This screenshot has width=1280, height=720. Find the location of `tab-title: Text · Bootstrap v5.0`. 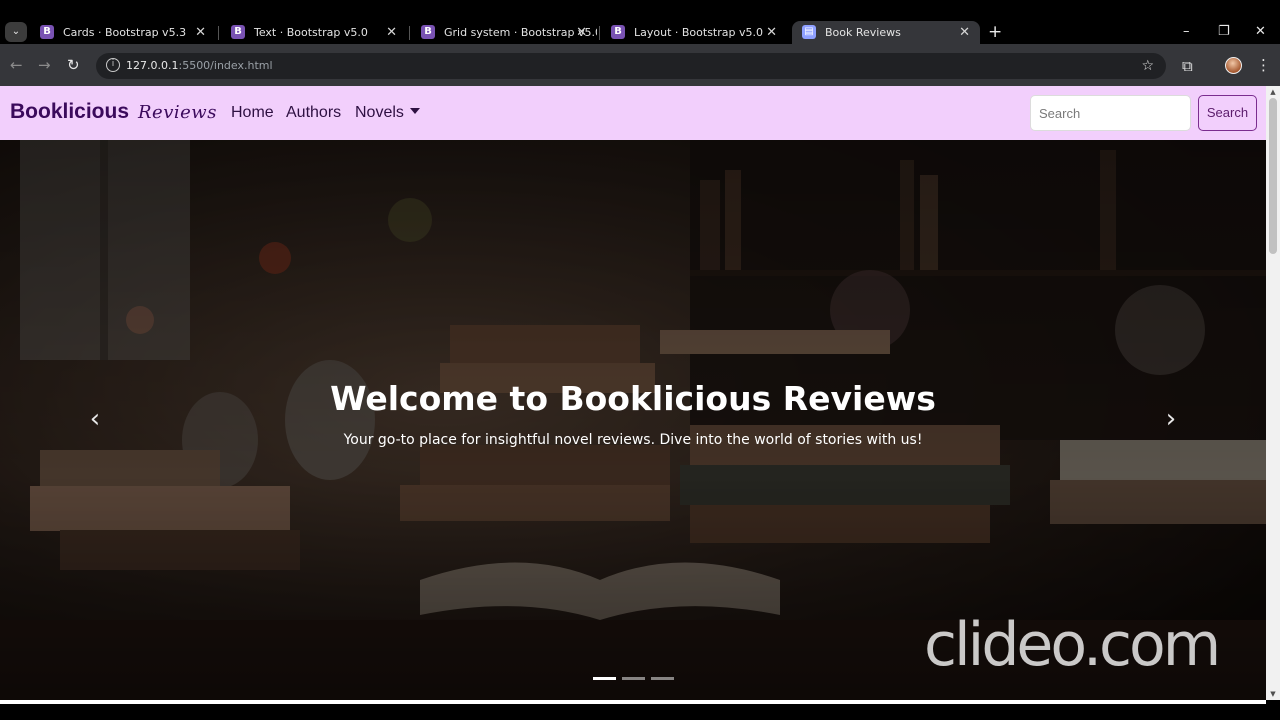

tab-title: Text · Bootstrap v5.0 is located at coordinates (311, 32).